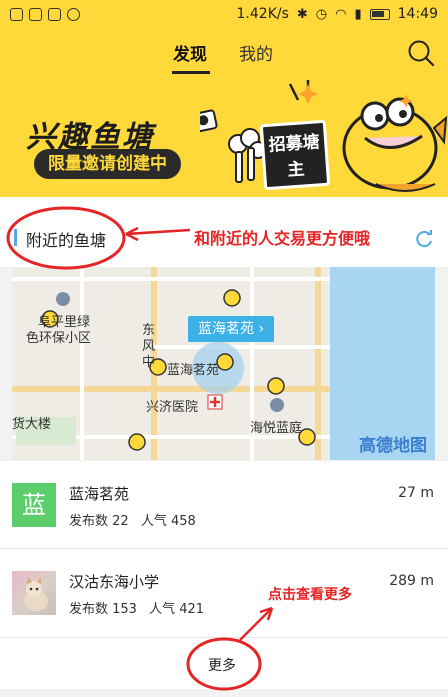 Image resolution: width=448 pixels, height=697 pixels. What do you see at coordinates (99, 521) in the screenshot?
I see `post-count: 发布数 22` at bounding box center [99, 521].